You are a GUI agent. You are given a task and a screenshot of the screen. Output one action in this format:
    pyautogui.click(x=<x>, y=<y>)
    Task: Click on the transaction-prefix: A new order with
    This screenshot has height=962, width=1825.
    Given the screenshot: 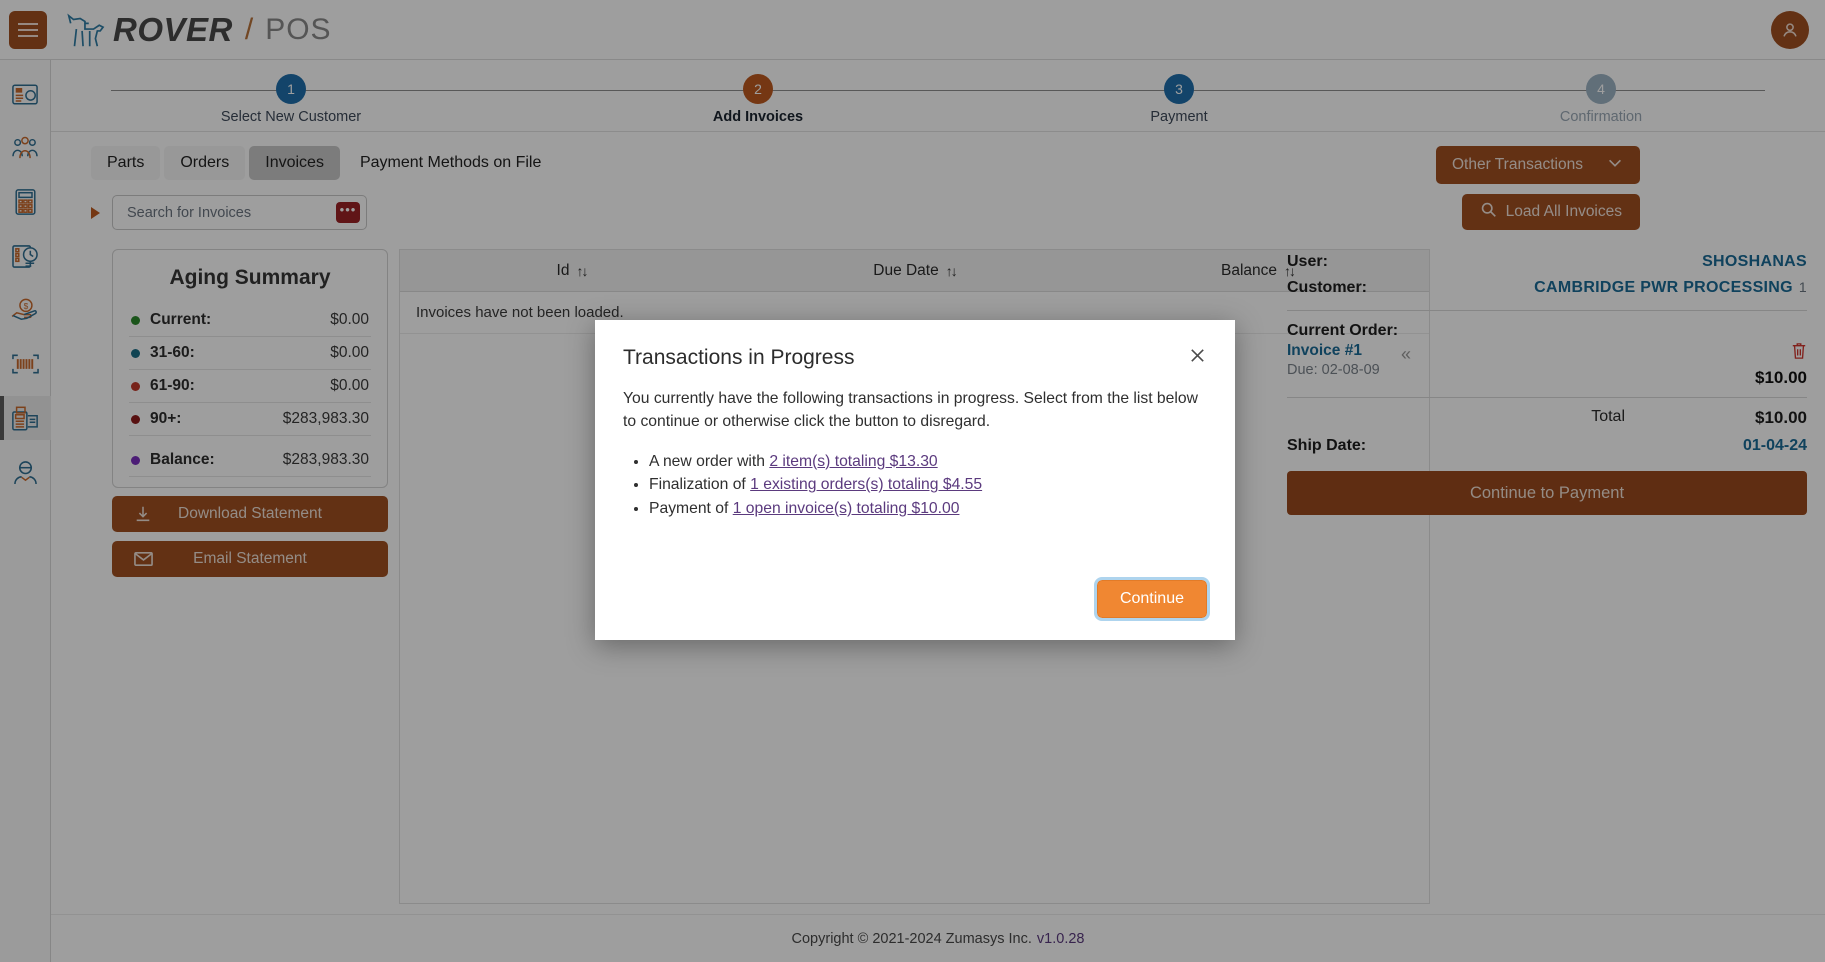 What is the action you would take?
    pyautogui.click(x=709, y=461)
    